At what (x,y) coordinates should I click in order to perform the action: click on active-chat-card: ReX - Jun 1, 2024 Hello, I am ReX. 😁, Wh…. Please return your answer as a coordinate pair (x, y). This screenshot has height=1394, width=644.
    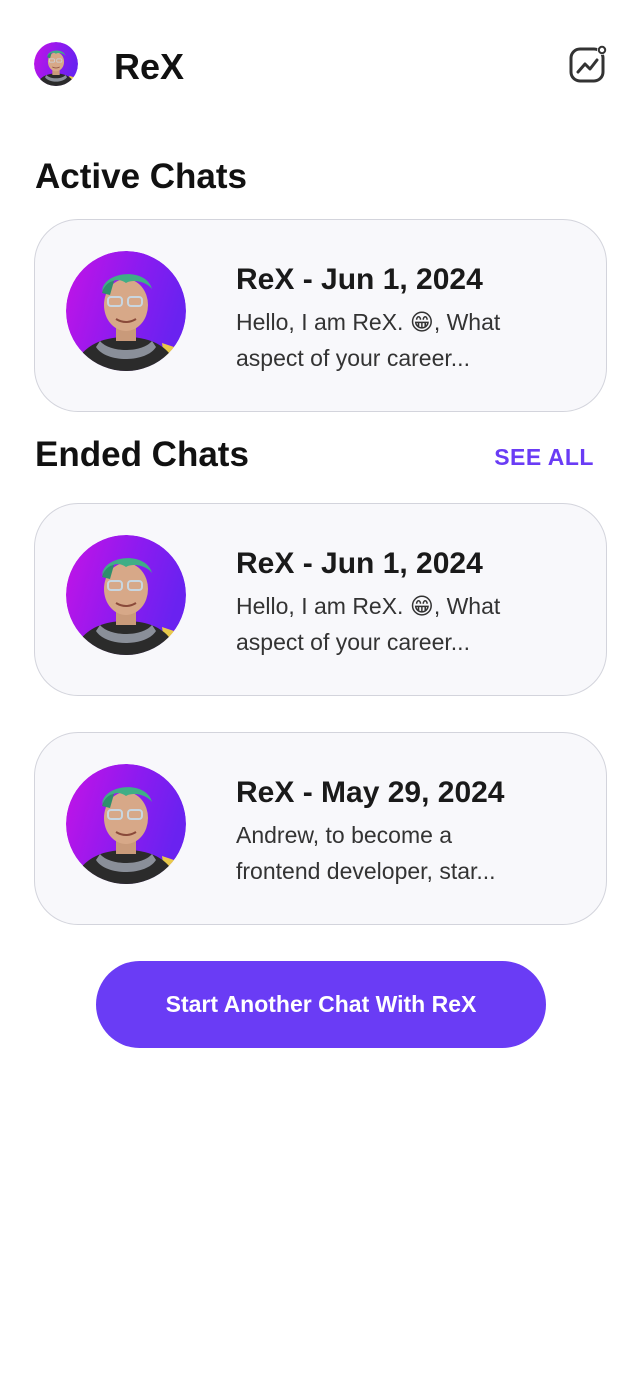
    Looking at the image, I should click on (320, 315).